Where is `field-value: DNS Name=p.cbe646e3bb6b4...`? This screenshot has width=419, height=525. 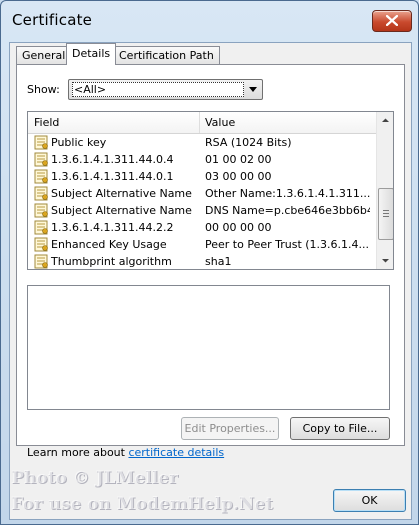 field-value: DNS Name=p.cbe646e3bb6b4... is located at coordinates (287, 210).